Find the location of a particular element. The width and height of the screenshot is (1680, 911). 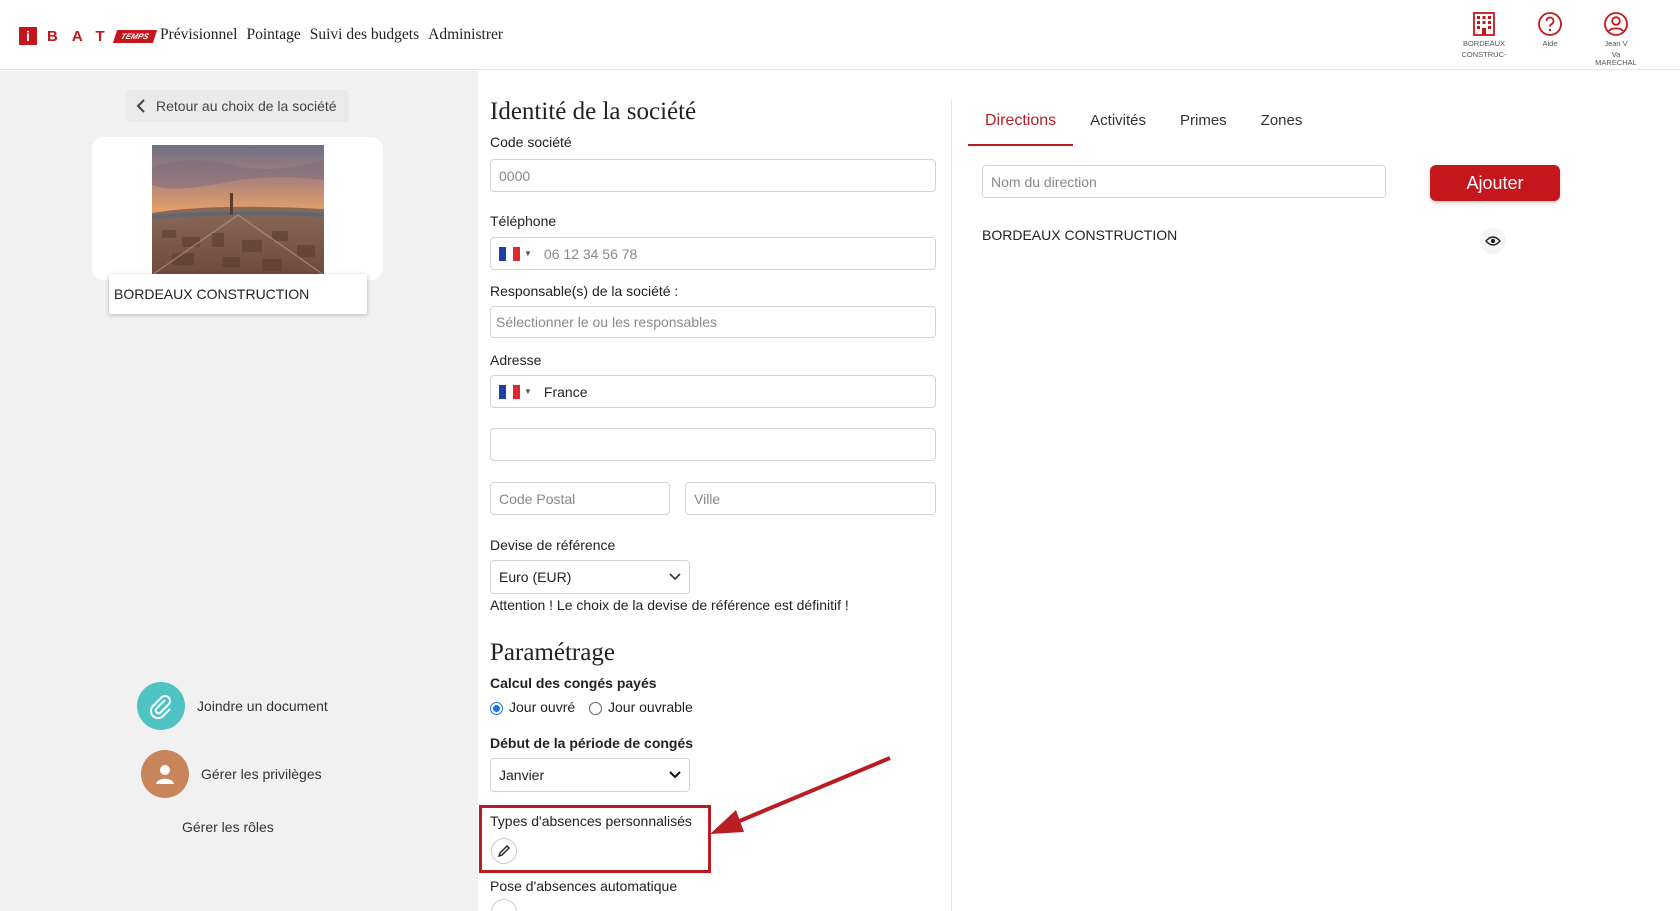

custom-absences-label: Types d'absences personnalisés is located at coordinates (591, 821).